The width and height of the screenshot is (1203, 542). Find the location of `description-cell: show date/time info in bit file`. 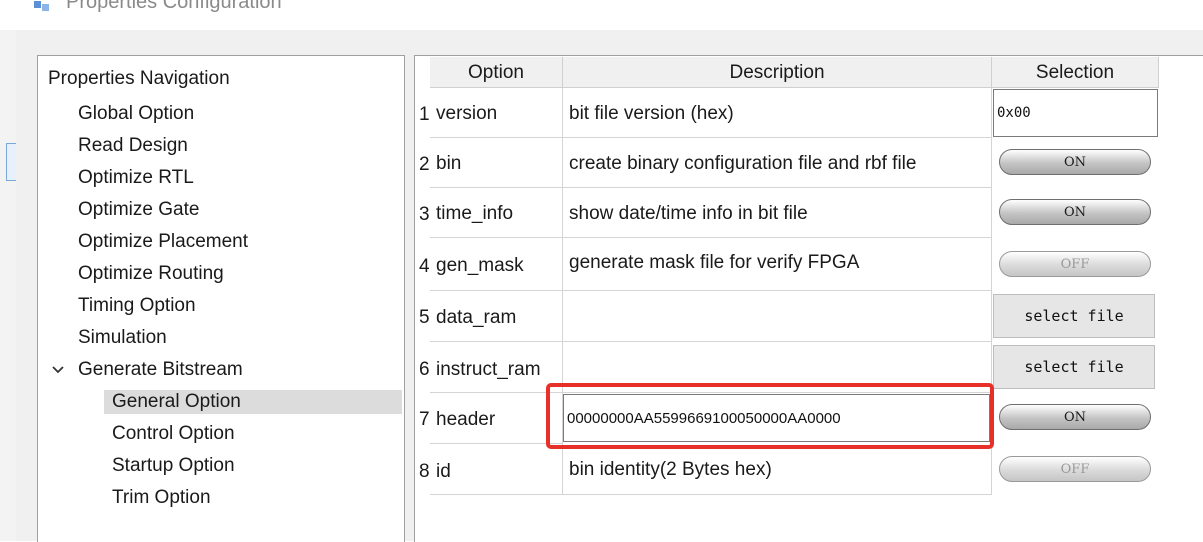

description-cell: show date/time info in bit file is located at coordinates (777, 213).